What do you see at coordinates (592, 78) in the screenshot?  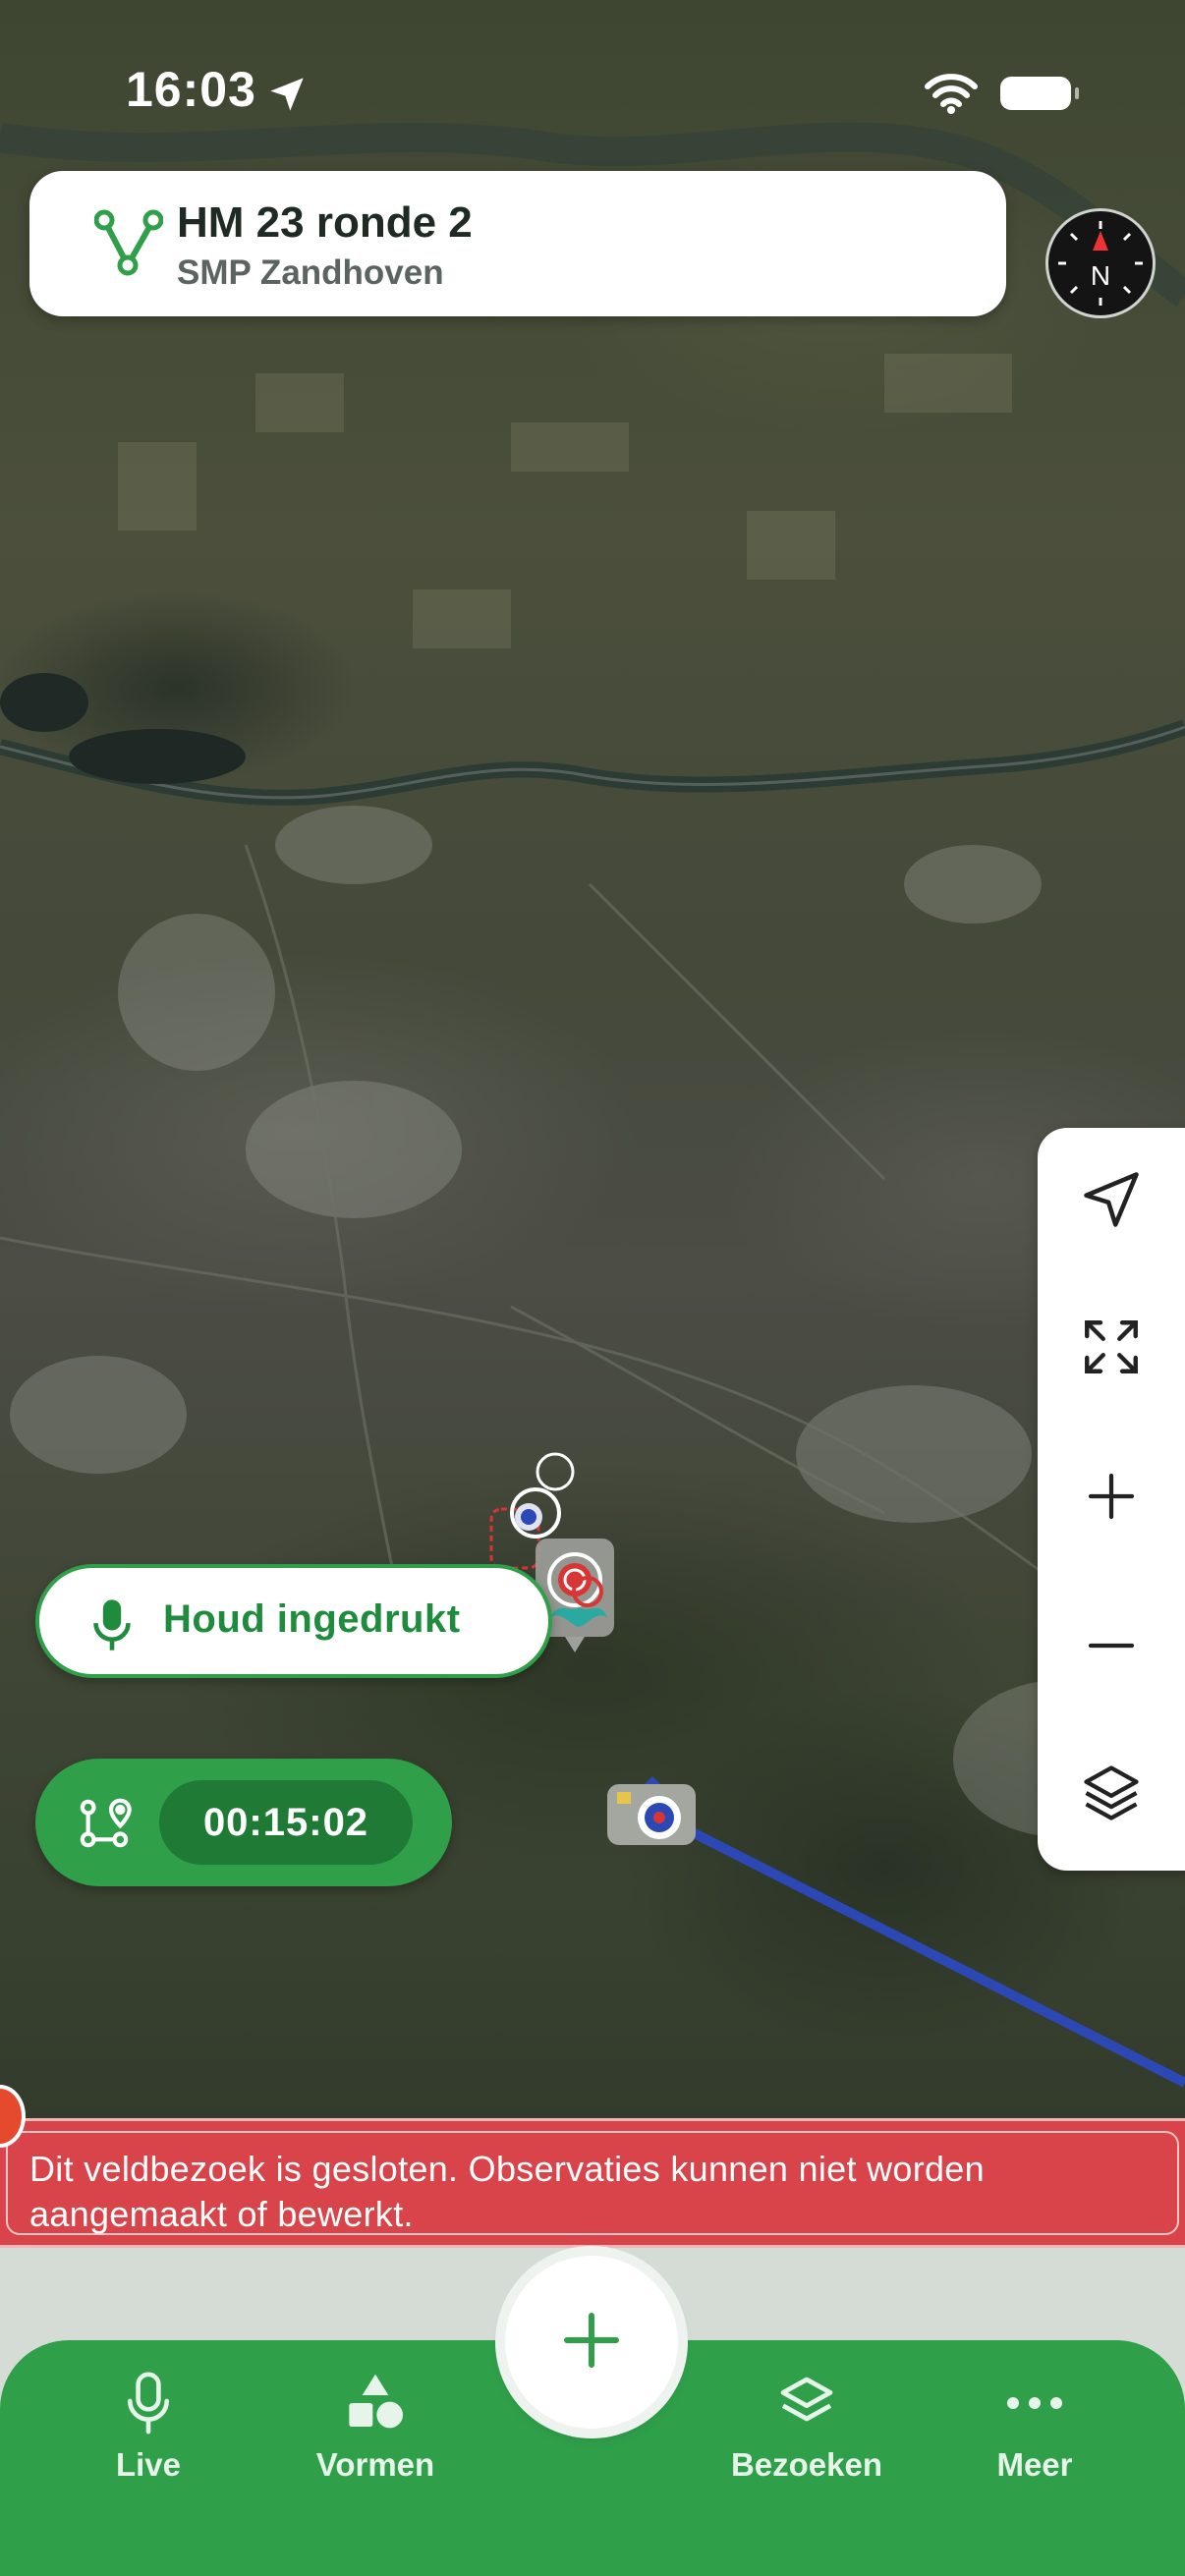 I see `status-bar: 16:03` at bounding box center [592, 78].